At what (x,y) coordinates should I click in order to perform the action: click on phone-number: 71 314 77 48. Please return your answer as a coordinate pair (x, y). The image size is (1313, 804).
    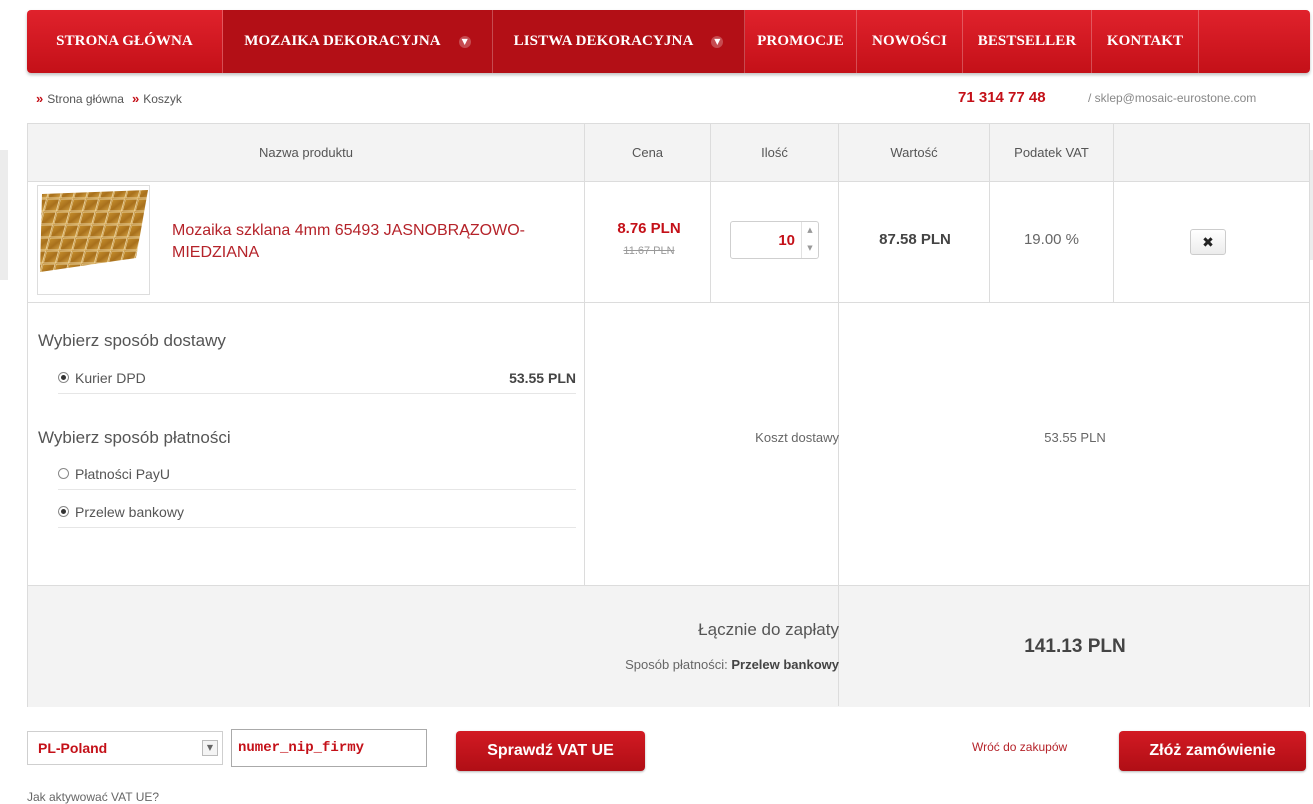
    Looking at the image, I should click on (1002, 97).